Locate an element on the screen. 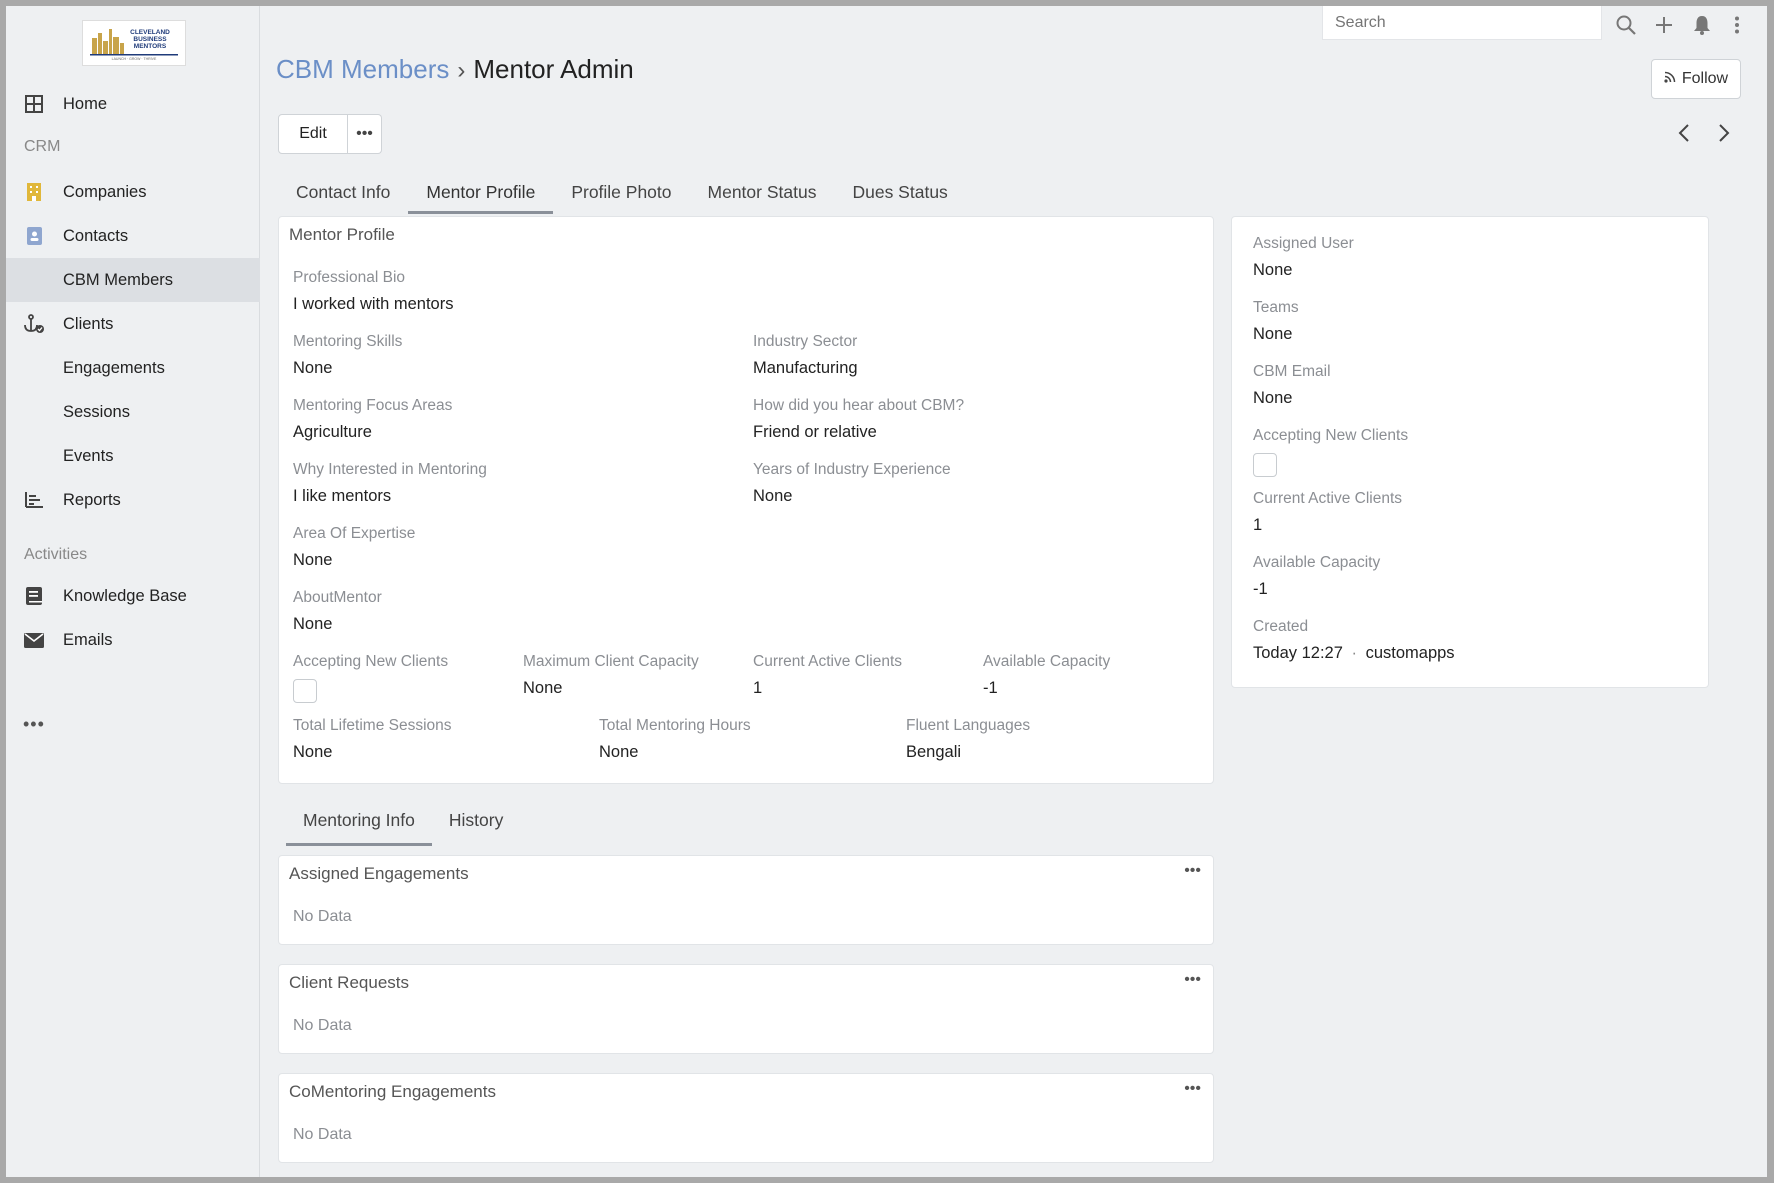  field-side-accepting-new-clients: Accepting New Clients is located at coordinates (1330, 452).